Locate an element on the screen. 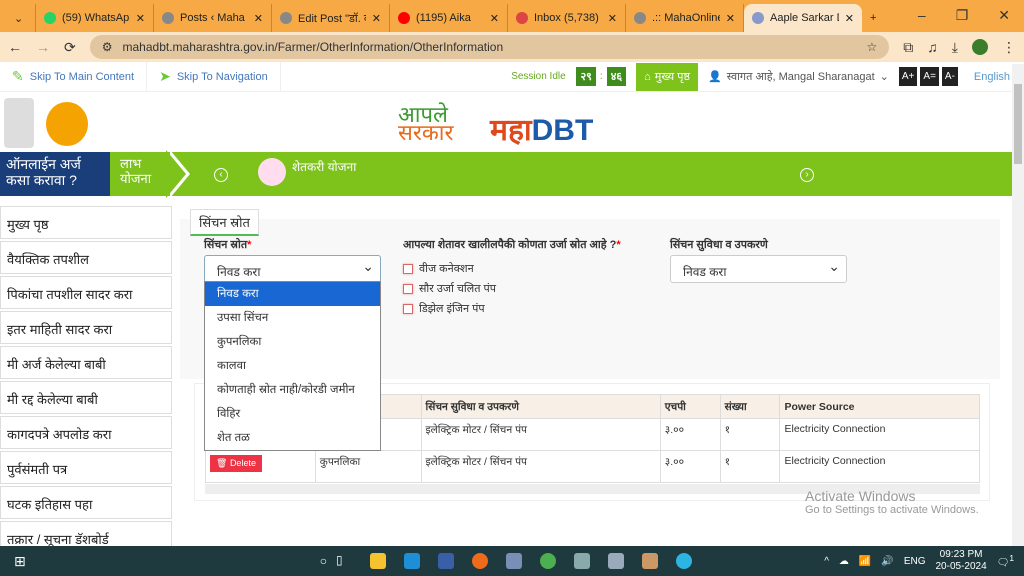 This screenshot has width=1024, height=576. sidebar-item: मुख्य पृष्ठ is located at coordinates (86, 222).